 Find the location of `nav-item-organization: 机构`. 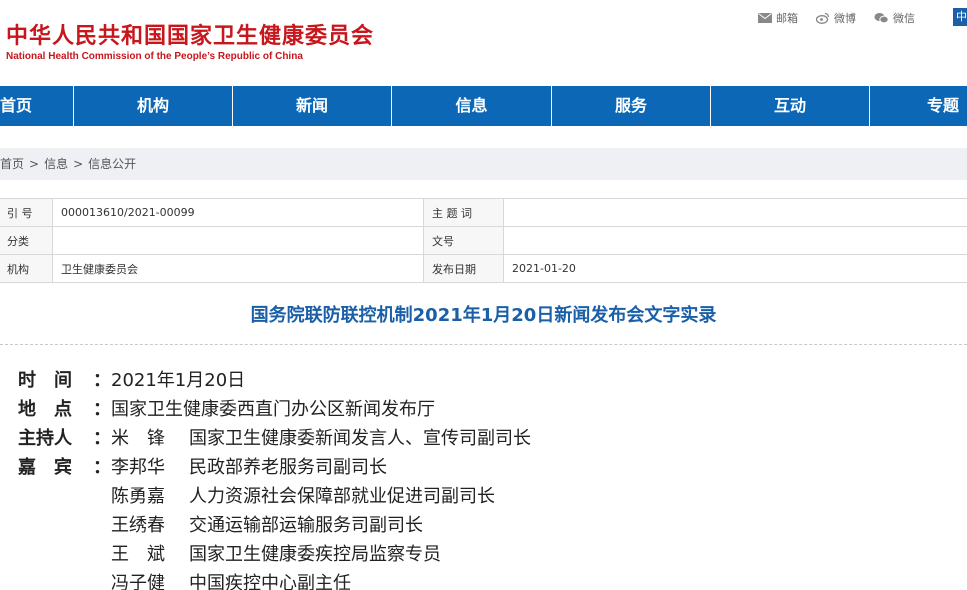

nav-item-organization: 机构 is located at coordinates (153, 106).